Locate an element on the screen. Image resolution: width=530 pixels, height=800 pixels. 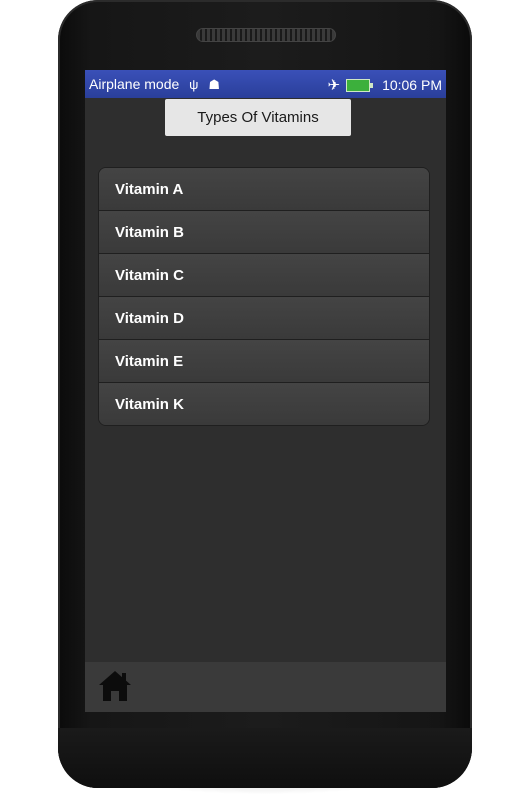
list-item-vitamin-k: Vitamin K is located at coordinates (264, 404).